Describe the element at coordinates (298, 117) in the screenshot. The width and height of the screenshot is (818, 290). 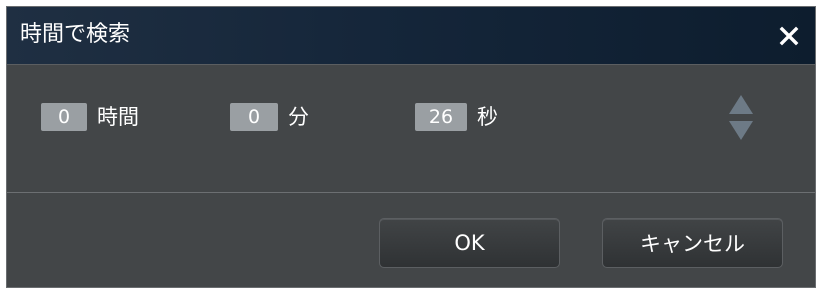
I see `minutes-unit-label: 分` at that location.